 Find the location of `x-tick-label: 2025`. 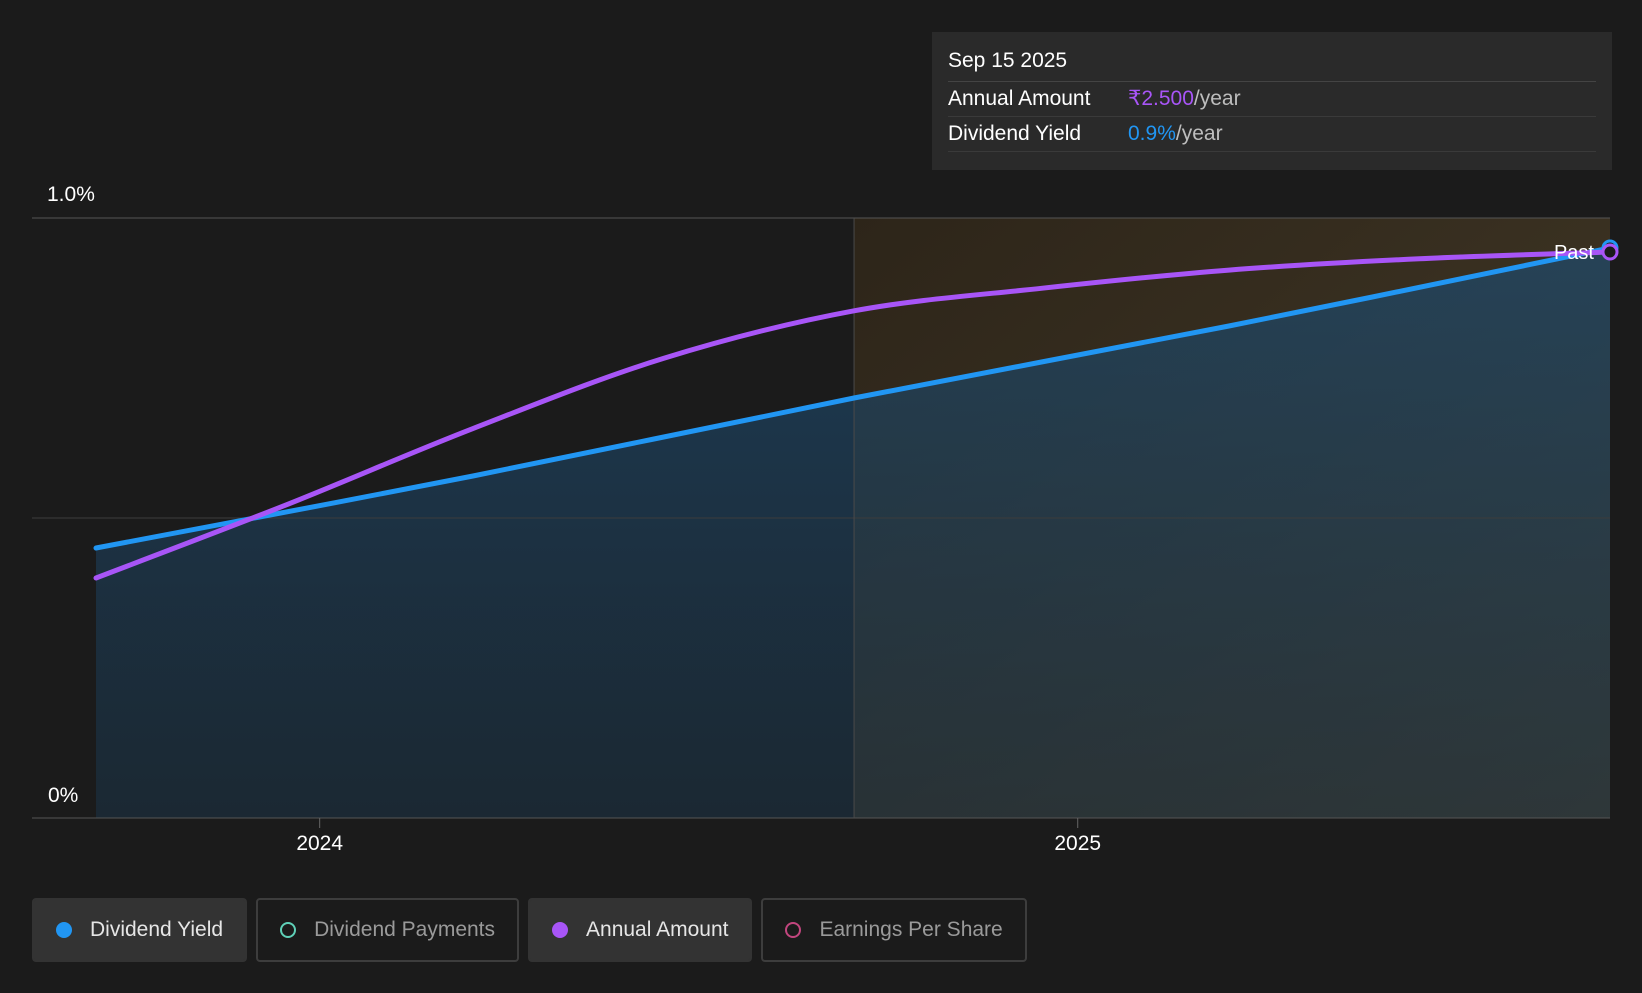

x-tick-label: 2025 is located at coordinates (1077, 843).